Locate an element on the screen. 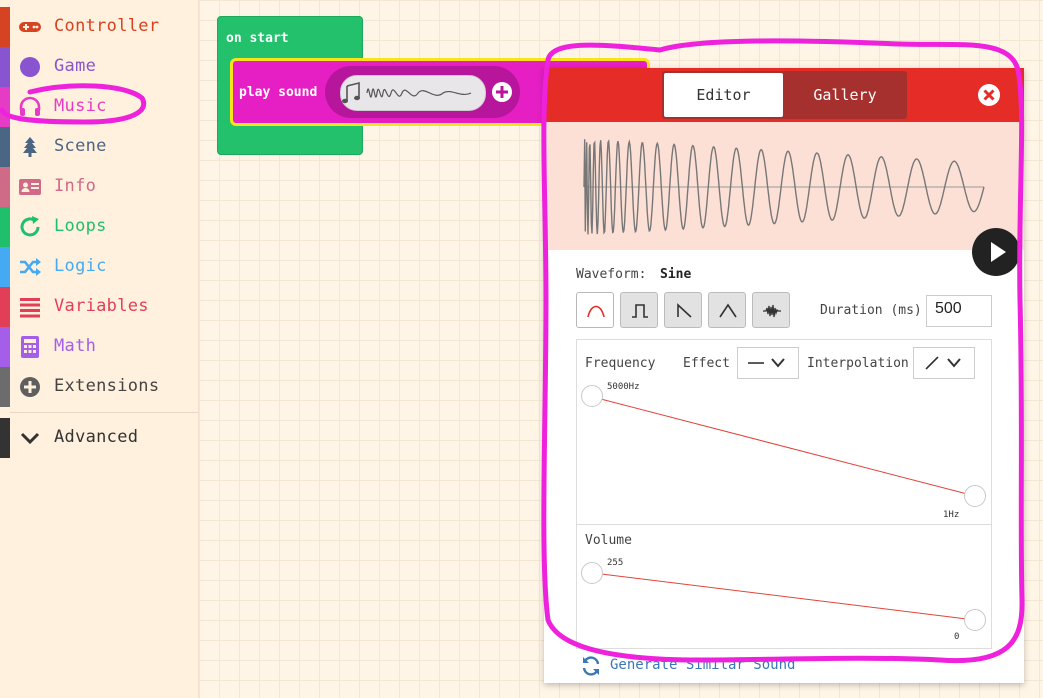 This screenshot has height=698, width=1043. volume-curve is located at coordinates (784, 596).